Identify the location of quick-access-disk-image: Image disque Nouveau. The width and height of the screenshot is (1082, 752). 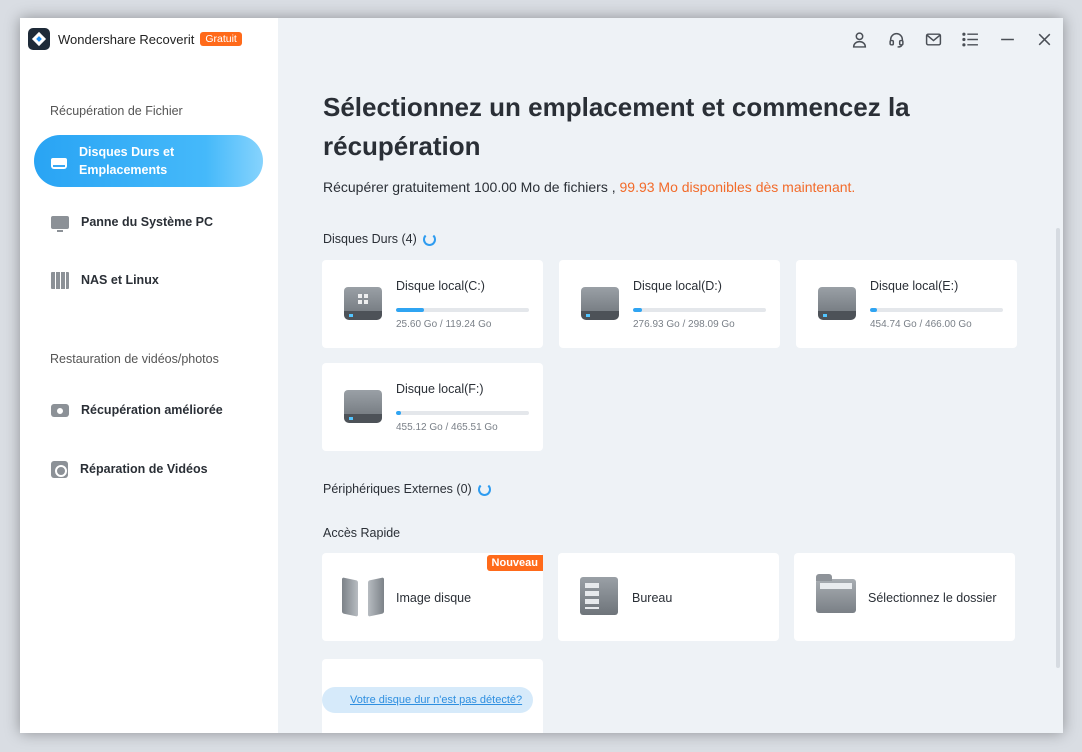
(432, 597).